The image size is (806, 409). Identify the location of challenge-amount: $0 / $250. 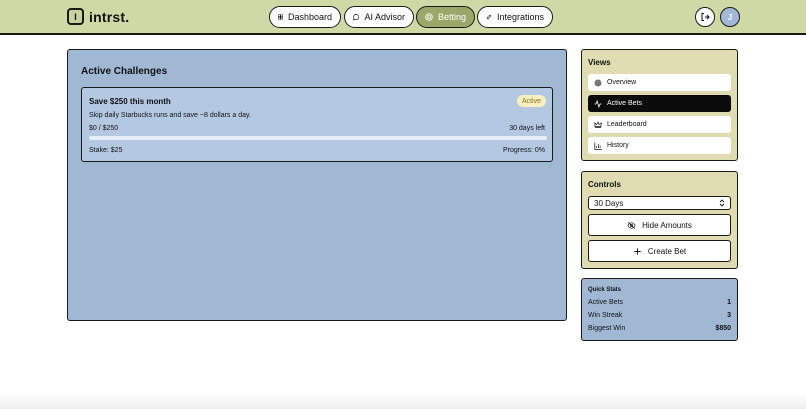
(104, 128).